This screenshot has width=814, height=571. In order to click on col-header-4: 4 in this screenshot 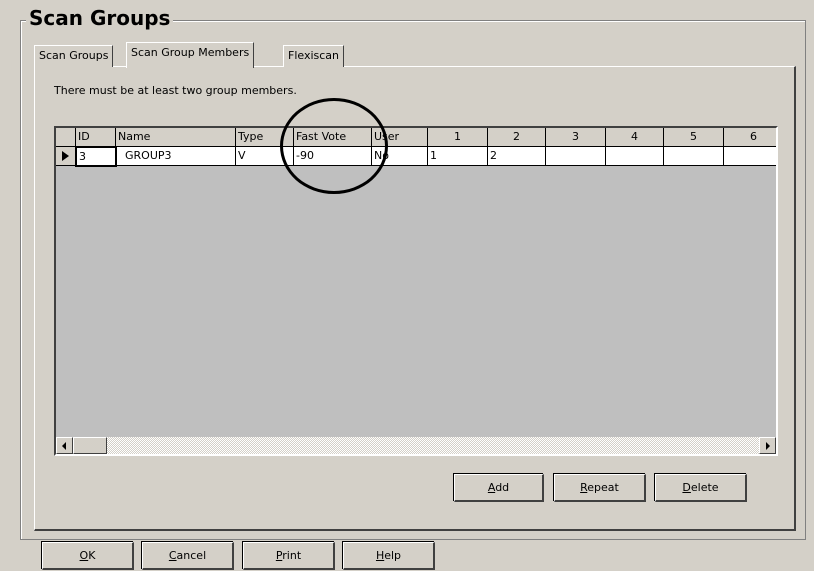, I will do `click(635, 137)`.